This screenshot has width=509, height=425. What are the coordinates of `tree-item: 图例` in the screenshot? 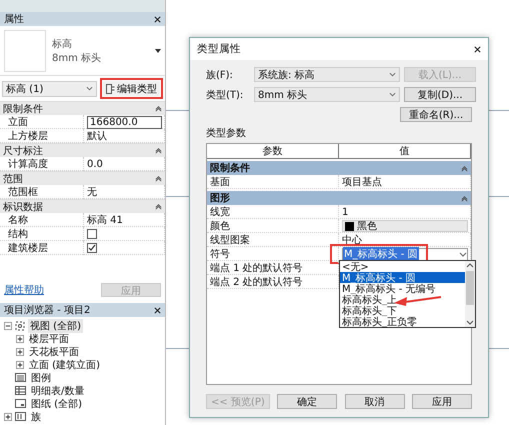 It's located at (41, 377).